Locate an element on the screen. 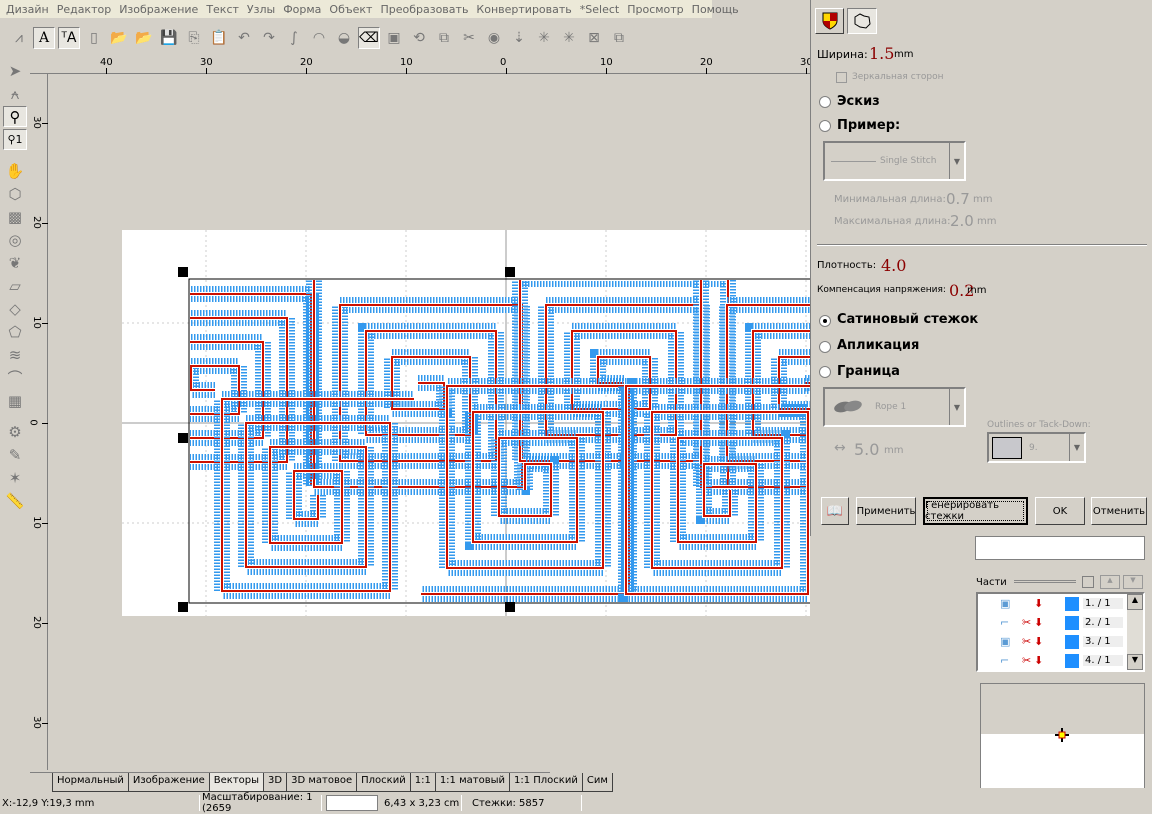  gauge-icon: ◠ is located at coordinates (319, 38).